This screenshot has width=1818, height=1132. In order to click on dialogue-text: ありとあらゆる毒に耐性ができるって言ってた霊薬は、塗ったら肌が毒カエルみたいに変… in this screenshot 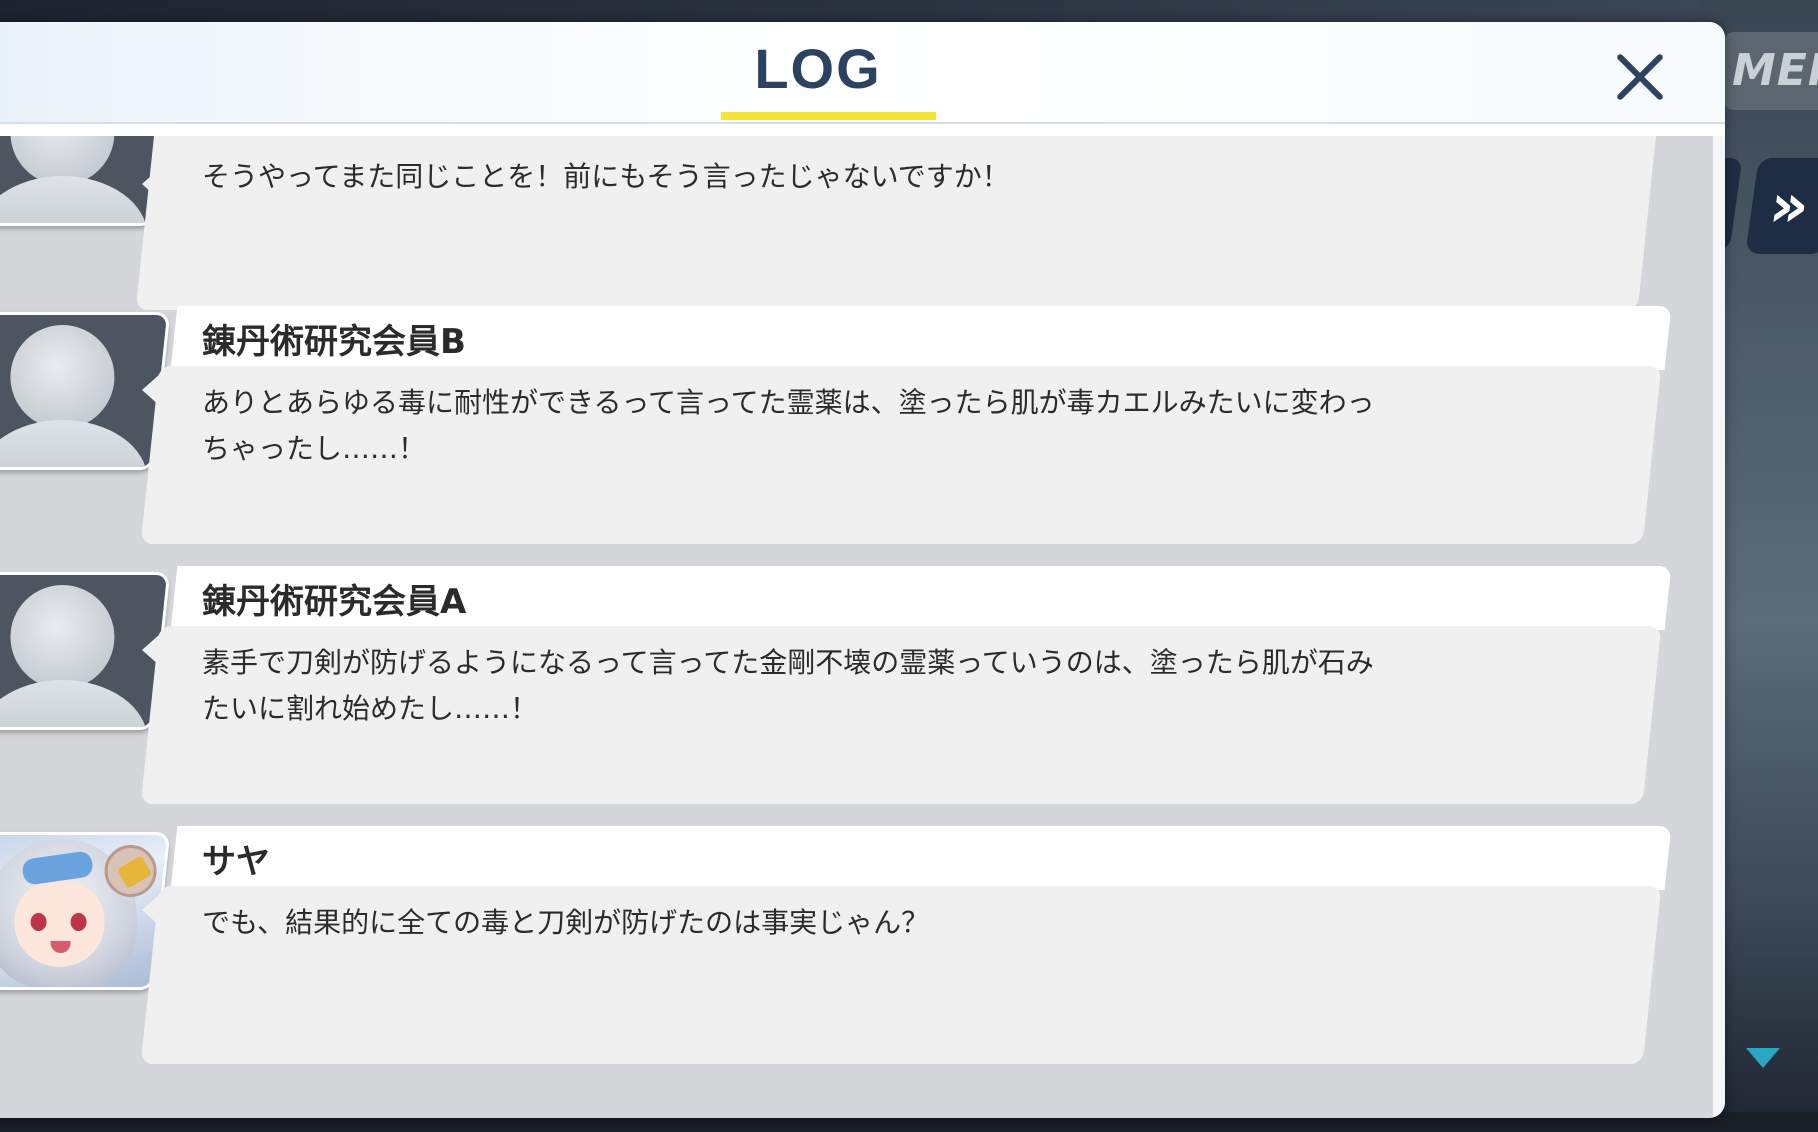, I will do `click(788, 425)`.